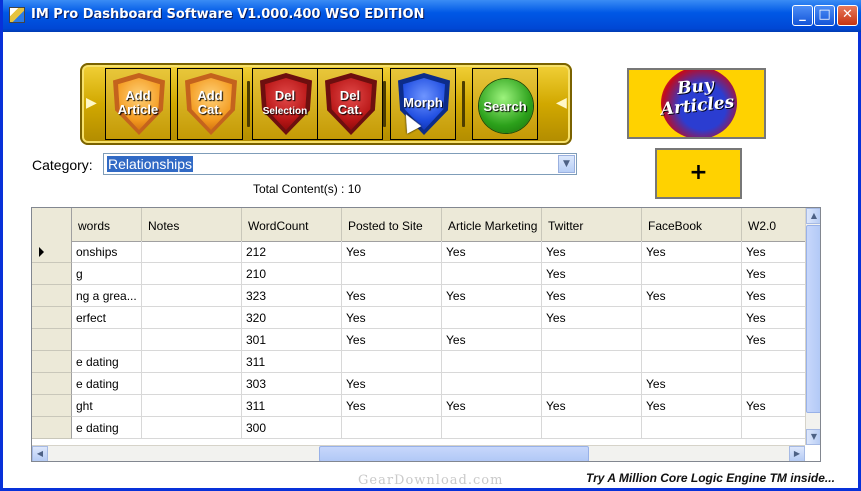  Describe the element at coordinates (698, 173) in the screenshot. I see `add-button: +` at that location.